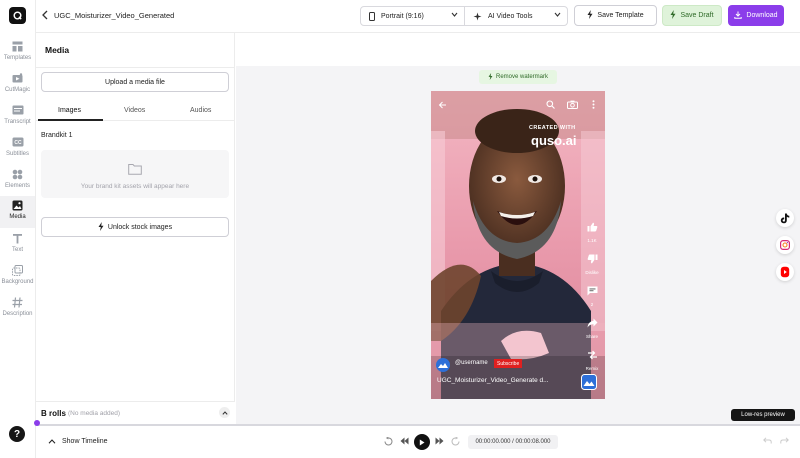 The image size is (800, 458). Describe the element at coordinates (69, 110) in the screenshot. I see `tab-images: Images` at that location.